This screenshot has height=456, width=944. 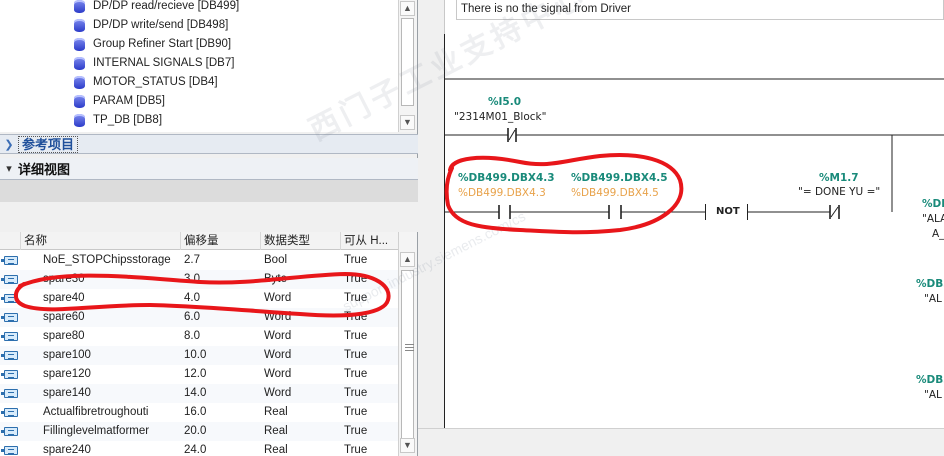 I want to click on contact1-address: %I5.0, so click(x=505, y=102).